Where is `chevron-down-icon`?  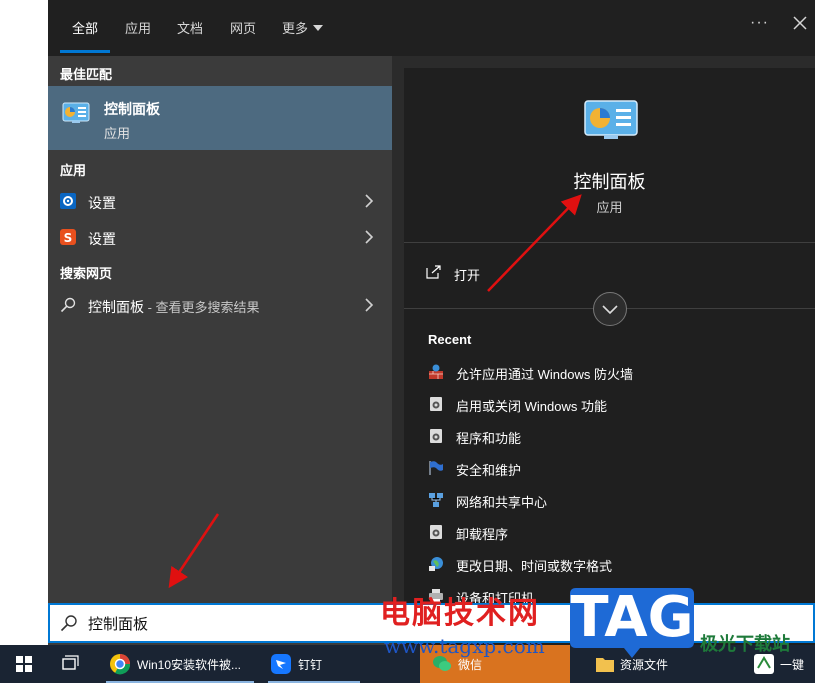
chevron-down-icon is located at coordinates (610, 310).